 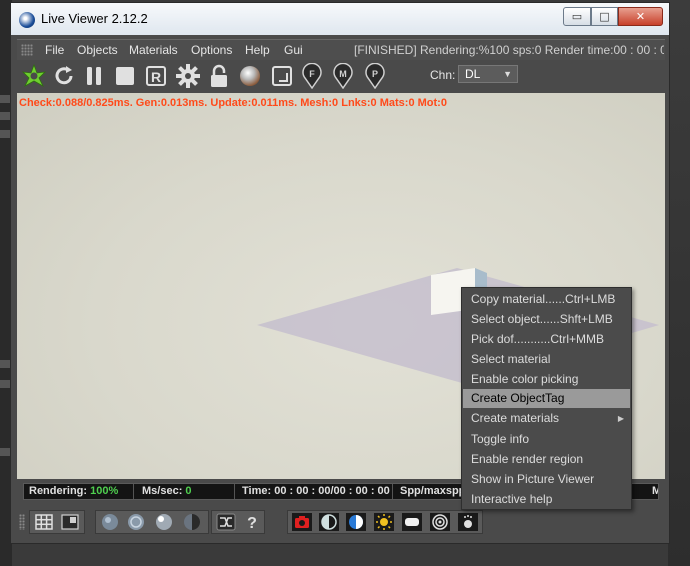 I want to click on minimize-button: ▭, so click(x=577, y=16).